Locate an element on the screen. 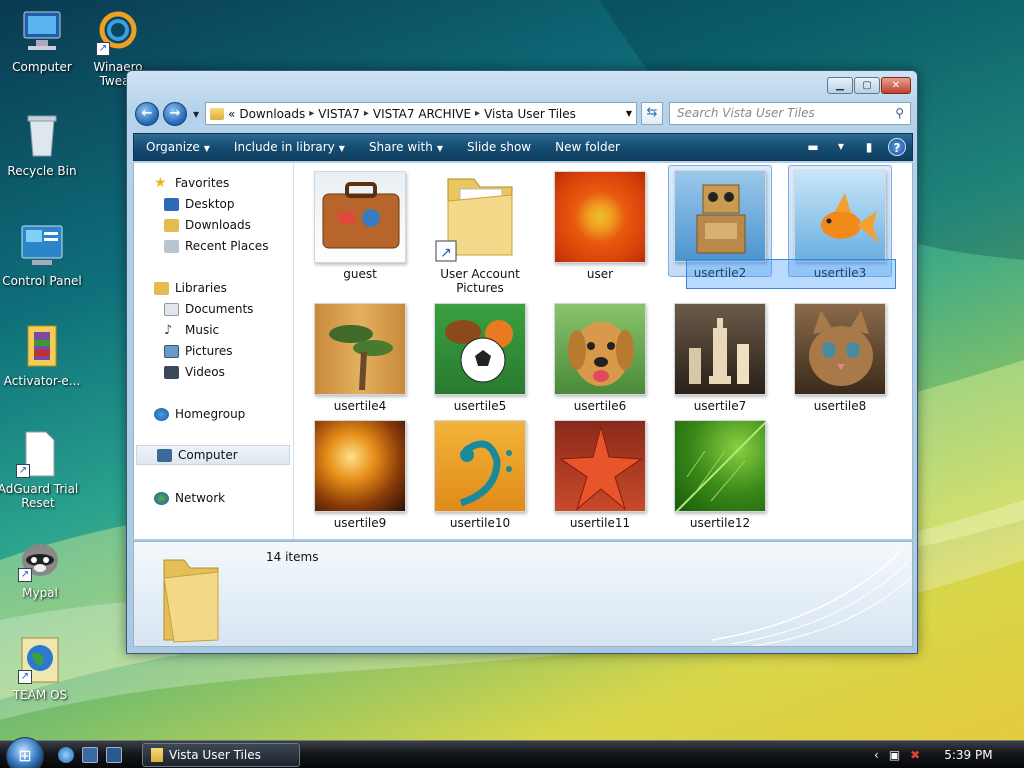 The height and width of the screenshot is (768, 1024). nav-documents: Documents is located at coordinates (213, 309).